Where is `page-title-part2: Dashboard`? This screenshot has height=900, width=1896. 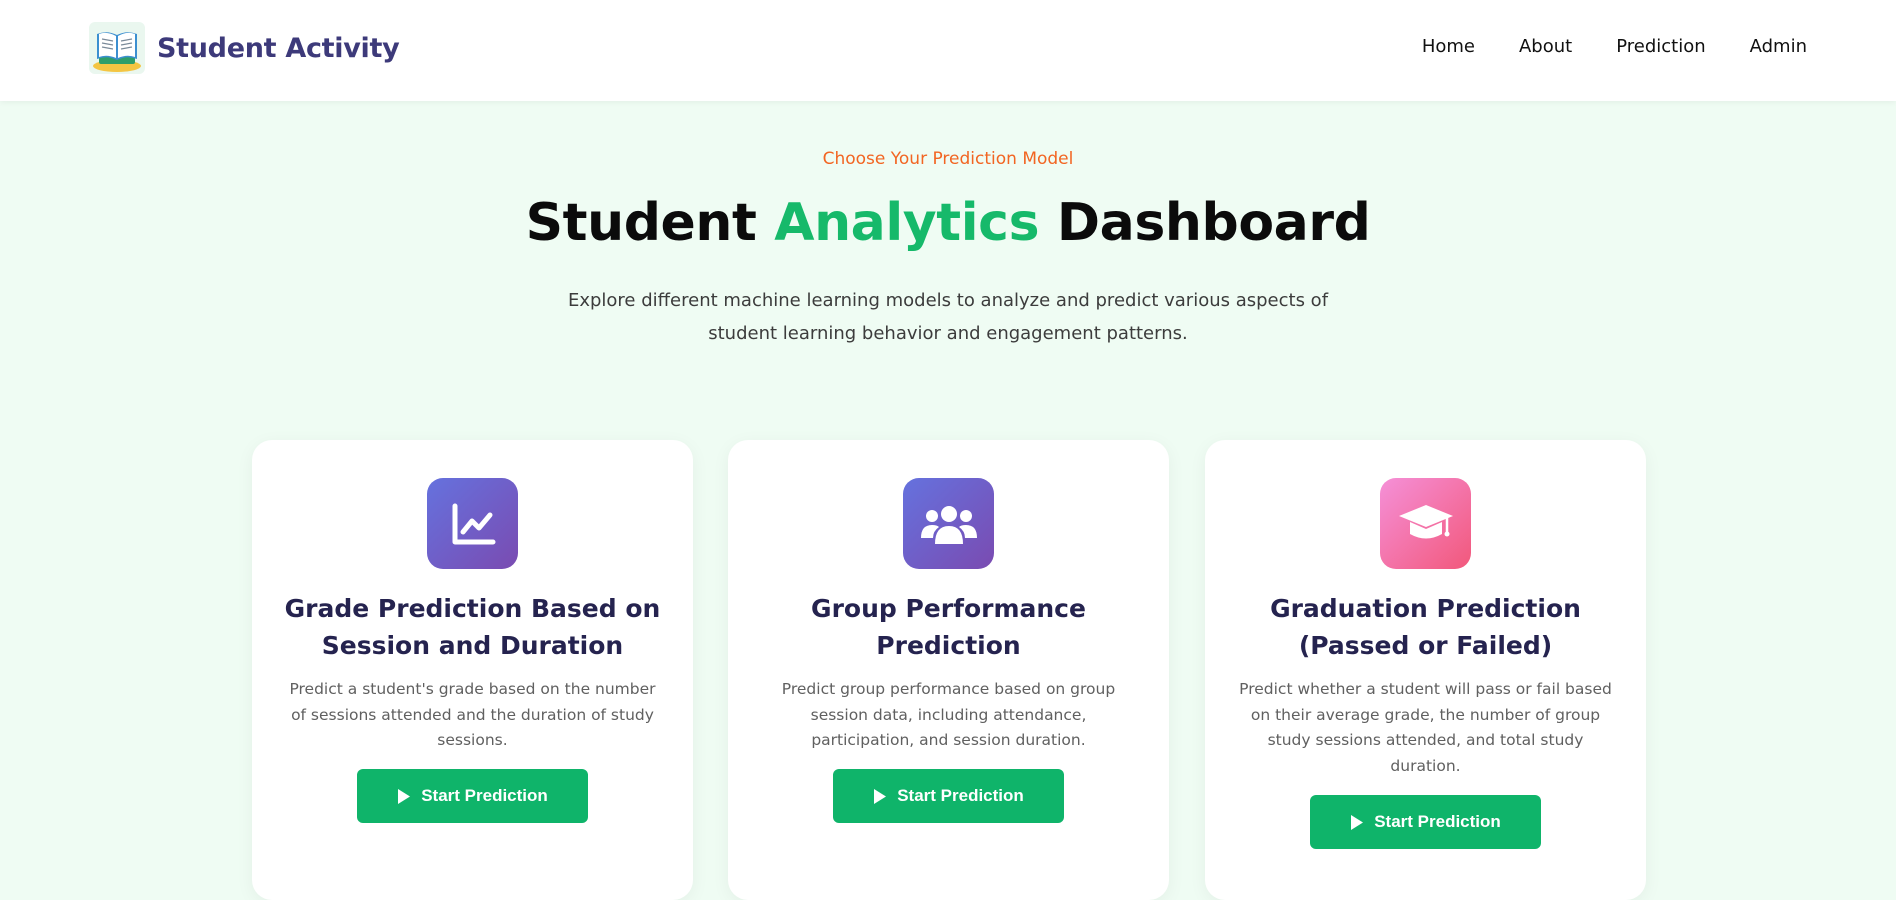 page-title-part2: Dashboard is located at coordinates (1213, 223).